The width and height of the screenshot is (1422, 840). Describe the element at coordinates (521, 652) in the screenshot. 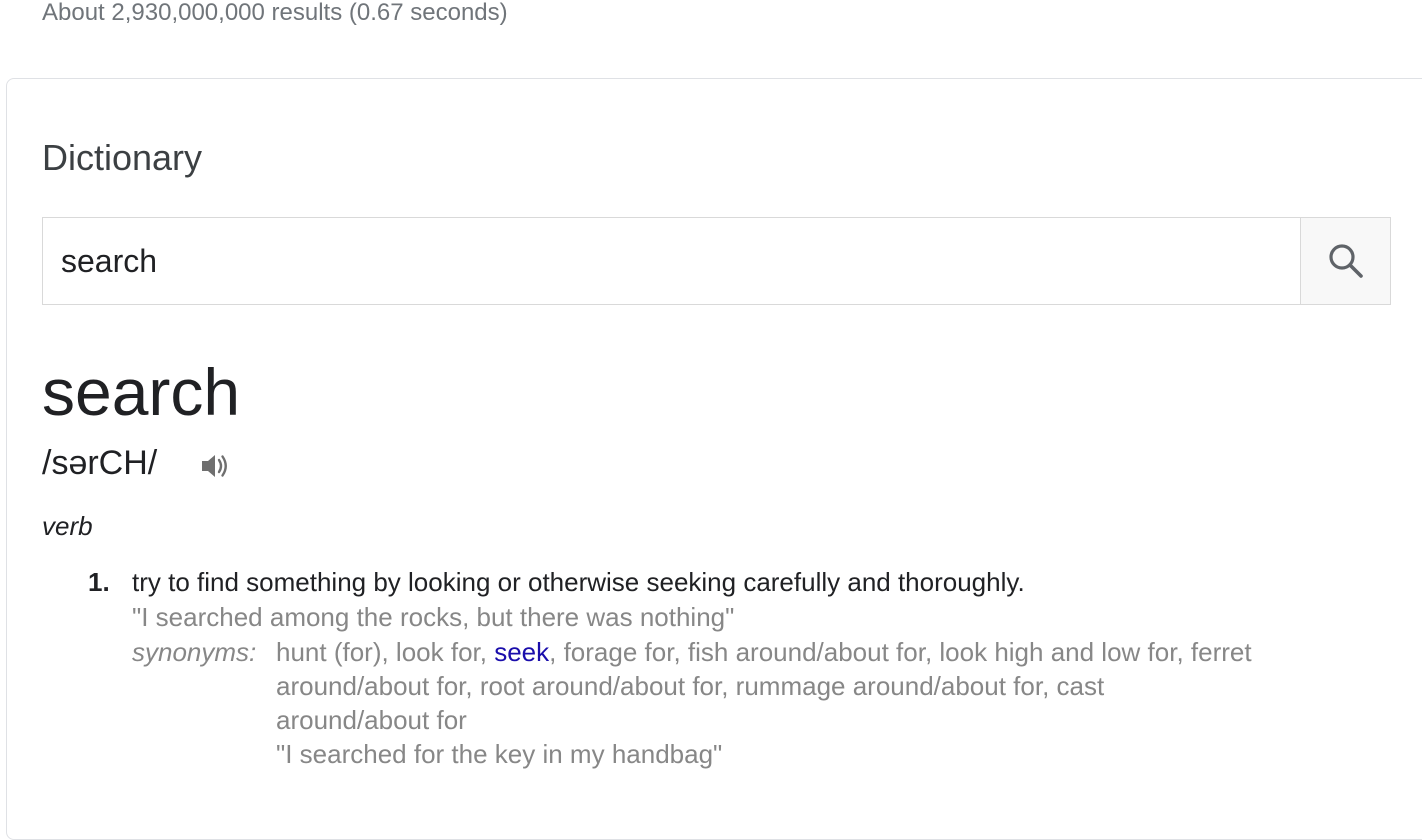

I see `synonym-link-seek: seek` at that location.